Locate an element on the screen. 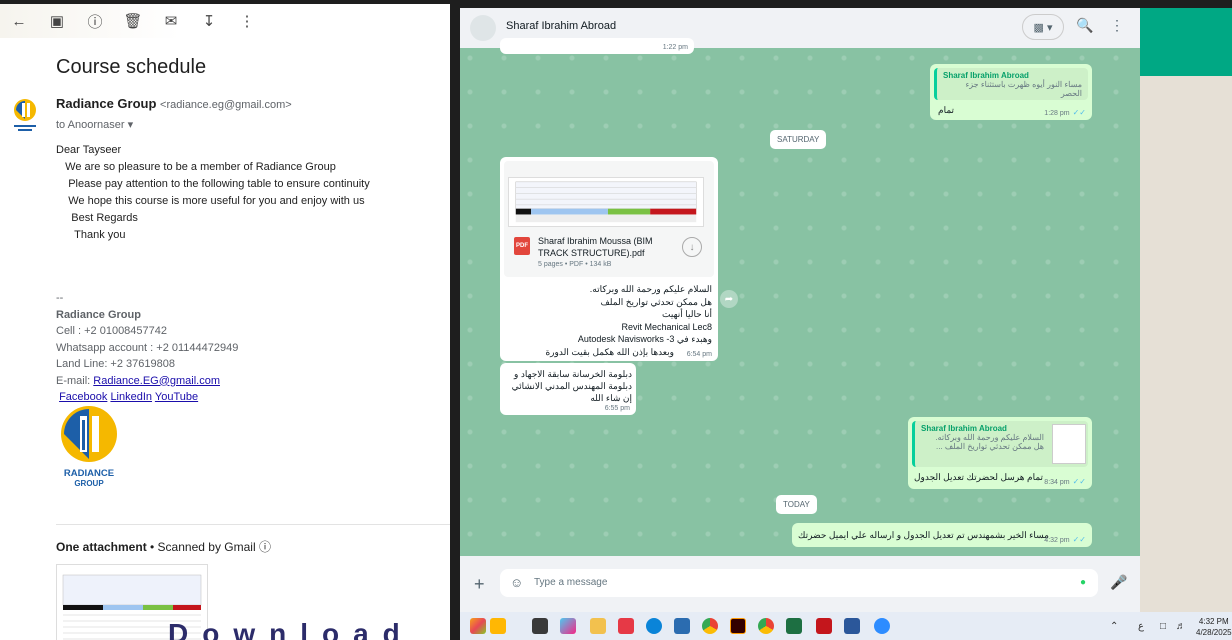 This screenshot has height=640, width=1232. message-time: 6:54 pm is located at coordinates (699, 354).